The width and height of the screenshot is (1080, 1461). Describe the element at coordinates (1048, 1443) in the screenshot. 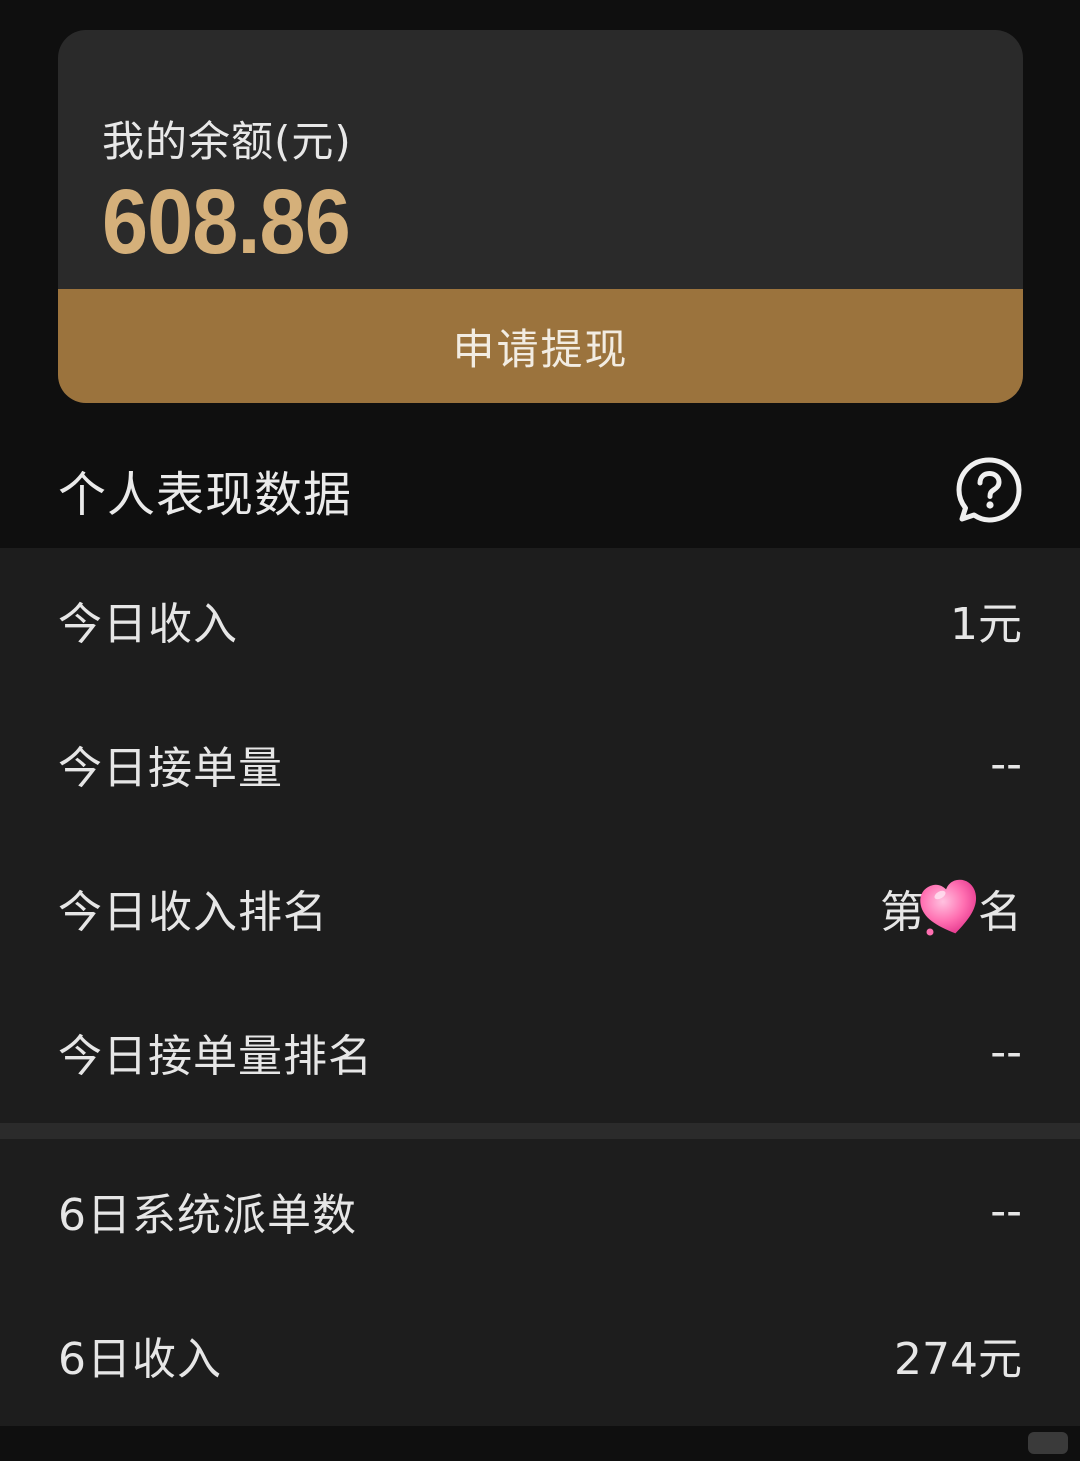

I see `watermark-logo` at that location.